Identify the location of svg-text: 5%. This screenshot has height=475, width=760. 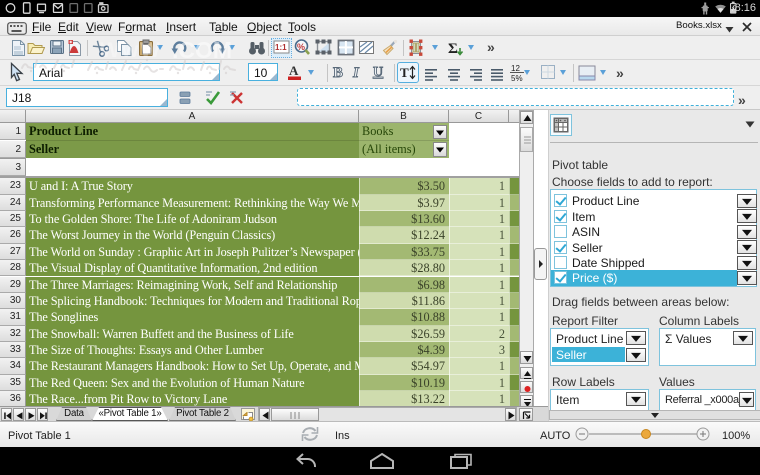
(517, 78).